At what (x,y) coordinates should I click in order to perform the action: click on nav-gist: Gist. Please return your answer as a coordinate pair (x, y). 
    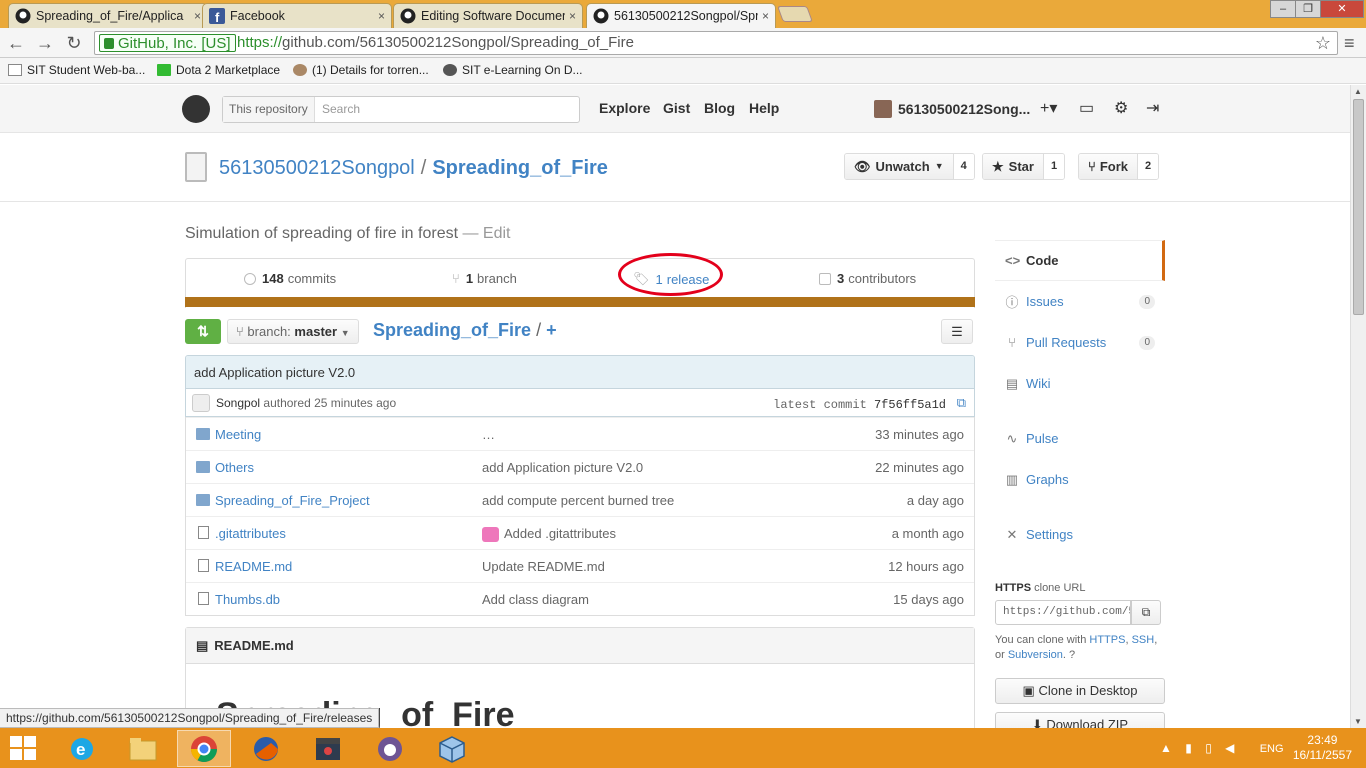
    Looking at the image, I should click on (676, 108).